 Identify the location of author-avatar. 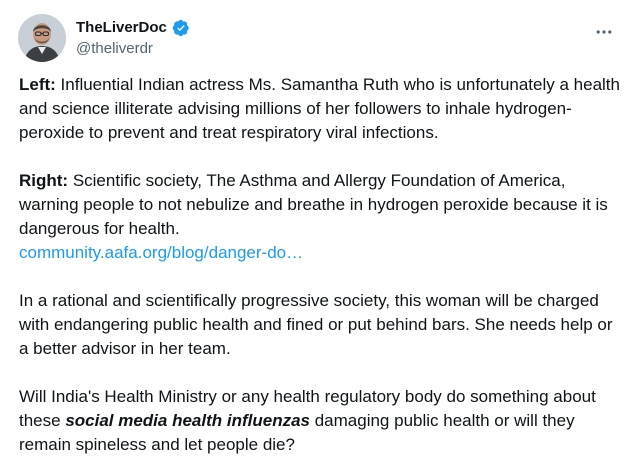
(42, 38).